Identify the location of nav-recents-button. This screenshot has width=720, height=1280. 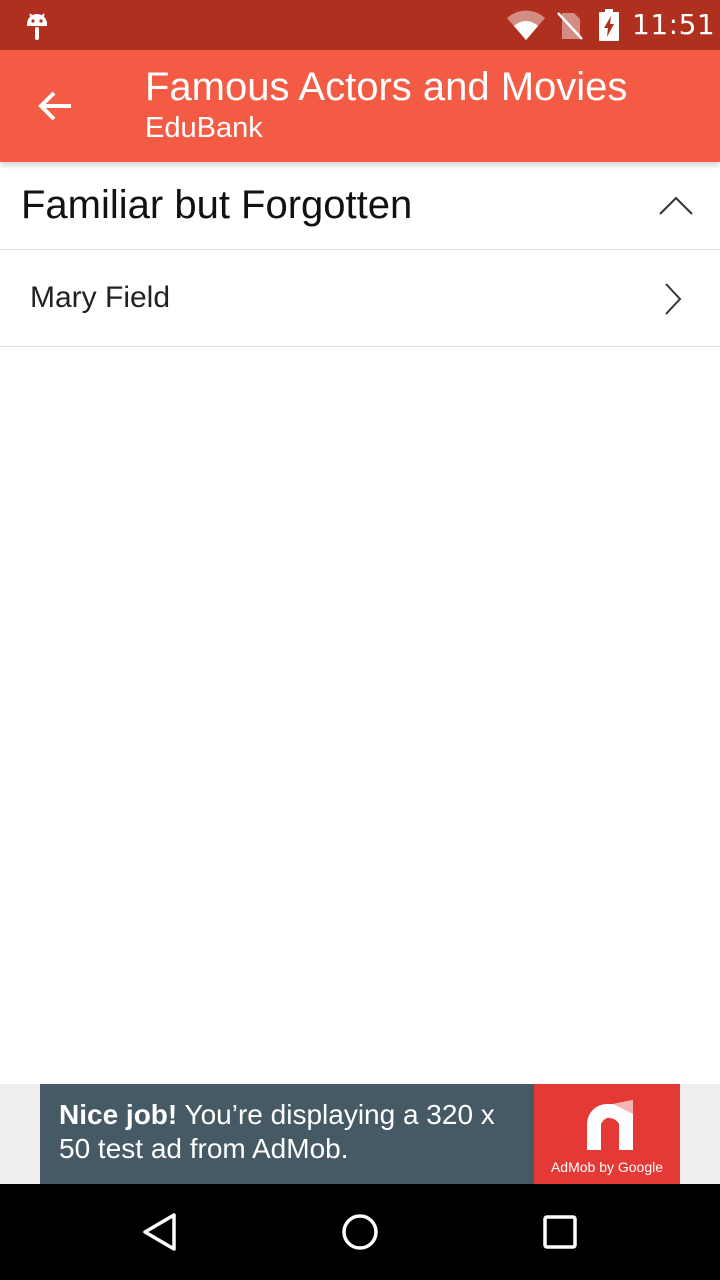
(560, 1232).